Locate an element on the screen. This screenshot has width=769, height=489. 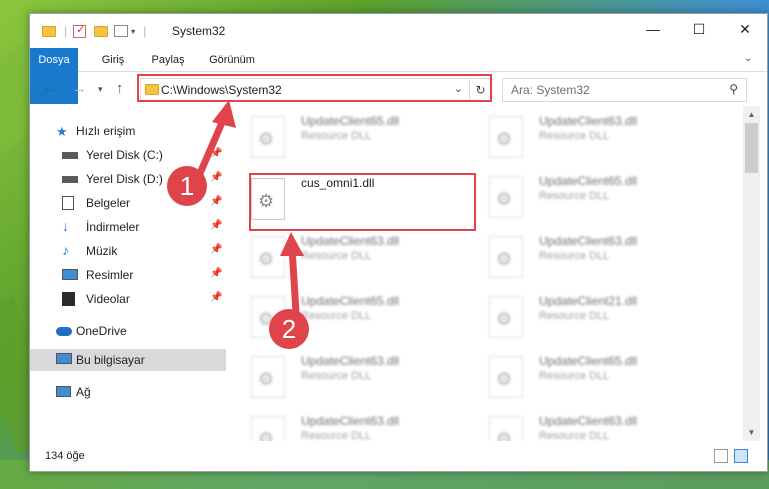
tab-home: Giriş is located at coordinates (113, 60).